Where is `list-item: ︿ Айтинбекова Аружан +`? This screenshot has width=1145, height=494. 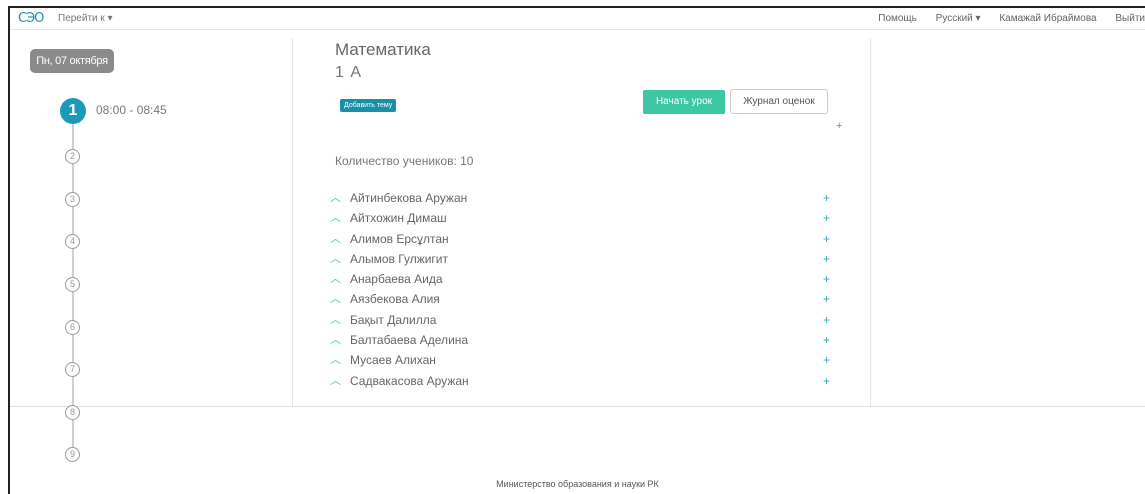
list-item: ︿ Айтинбекова Аружан + is located at coordinates (585, 198).